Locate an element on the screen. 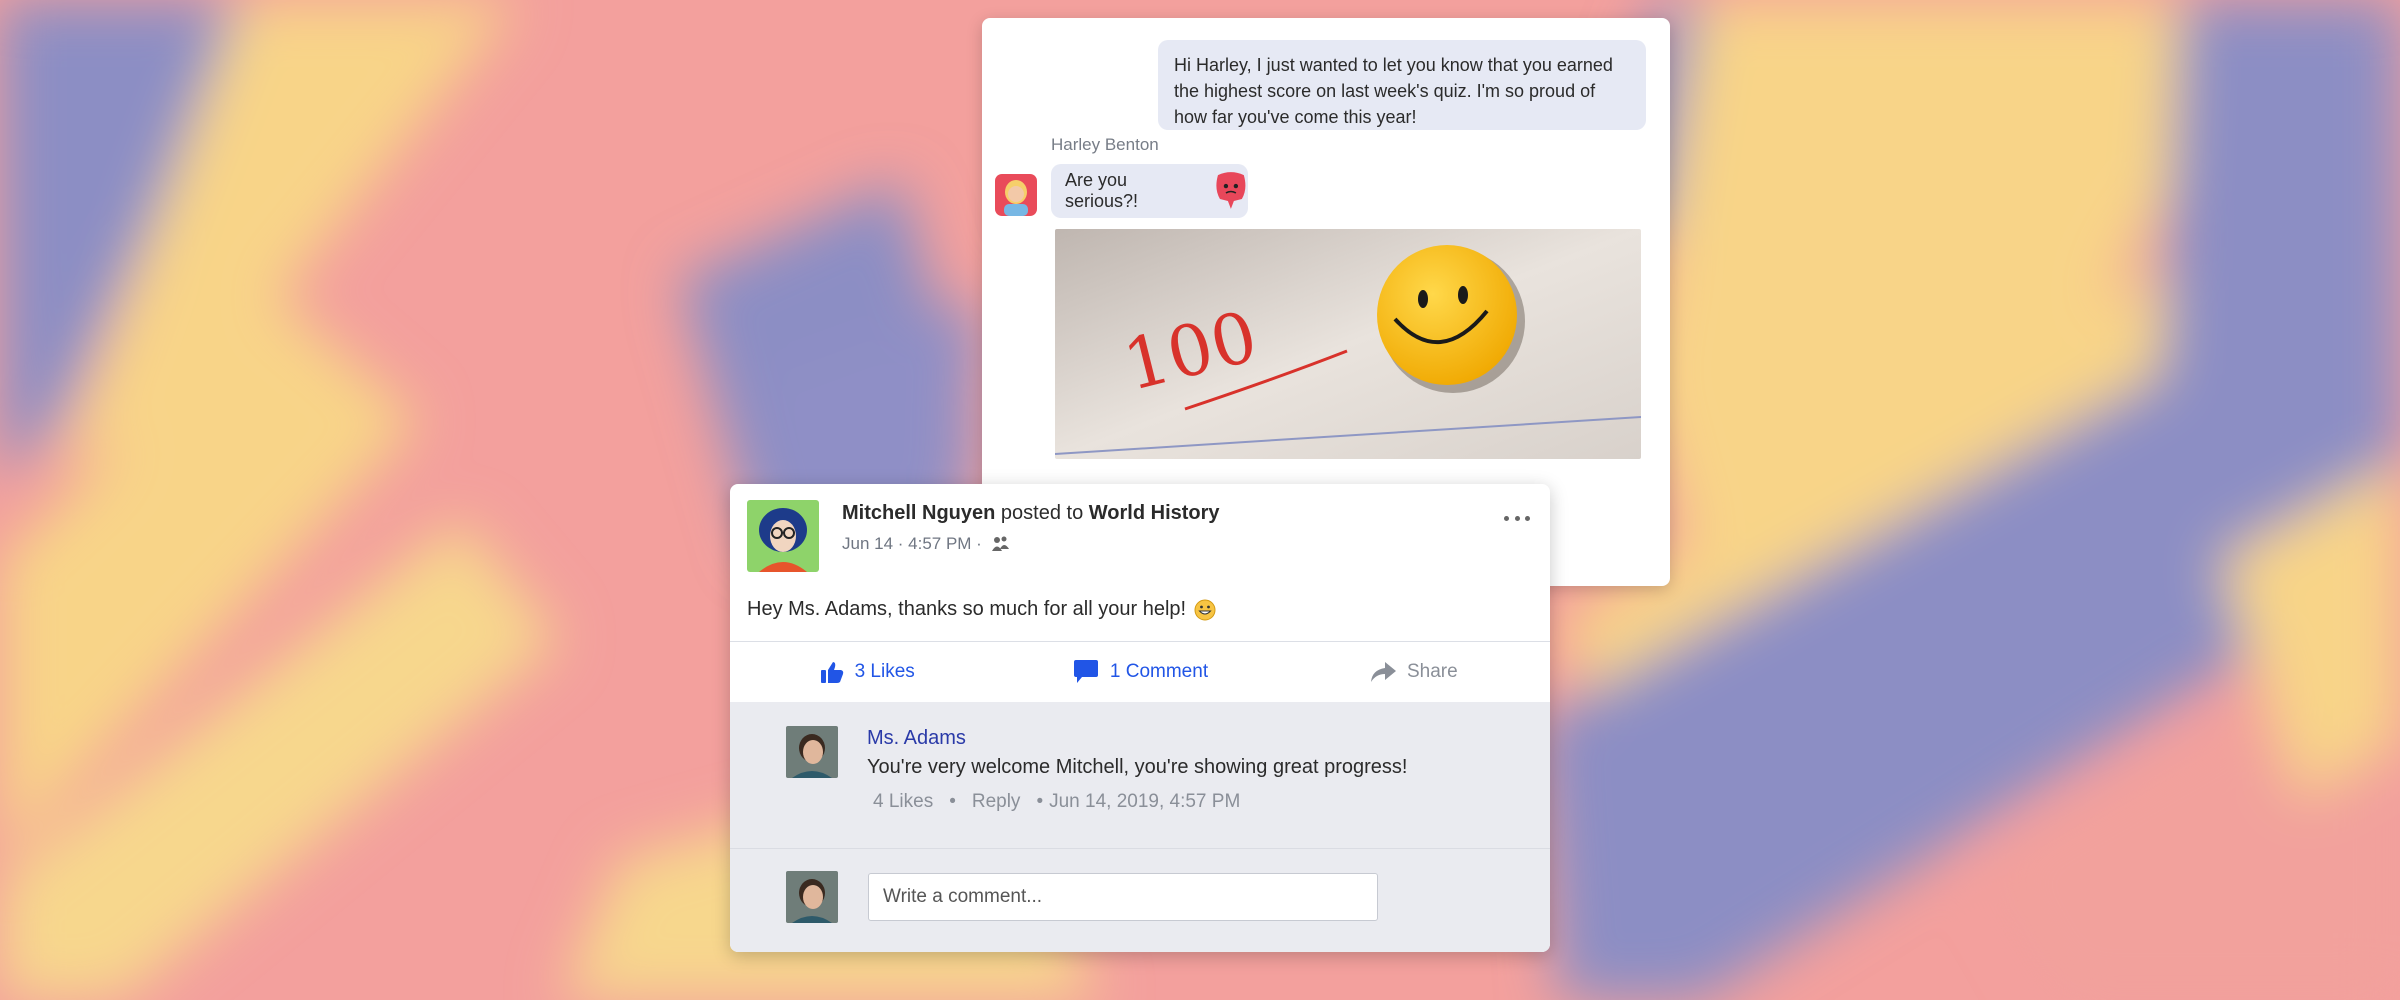 The height and width of the screenshot is (1000, 2400). post-meta: Jun 14 · 4:57 PM · is located at coordinates (926, 544).